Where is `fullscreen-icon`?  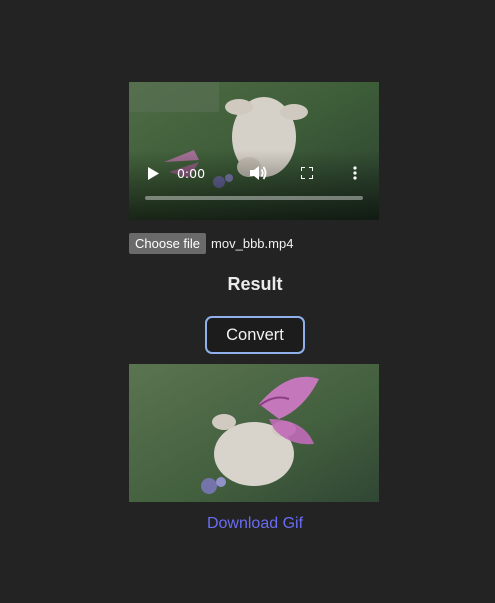 fullscreen-icon is located at coordinates (307, 173).